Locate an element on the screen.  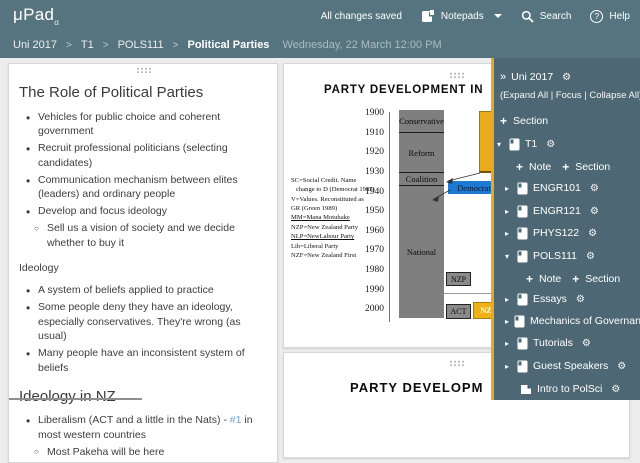
nzp-party-box: NZP is located at coordinates (458, 279).